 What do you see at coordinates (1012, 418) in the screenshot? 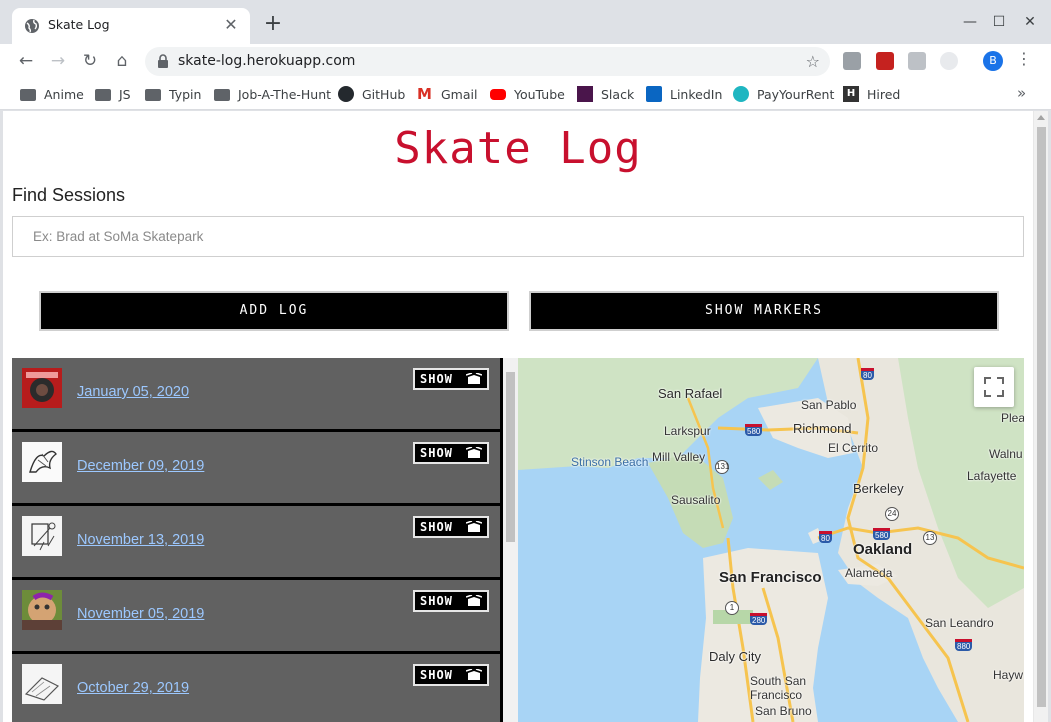
I see `map-label: Plea` at bounding box center [1012, 418].